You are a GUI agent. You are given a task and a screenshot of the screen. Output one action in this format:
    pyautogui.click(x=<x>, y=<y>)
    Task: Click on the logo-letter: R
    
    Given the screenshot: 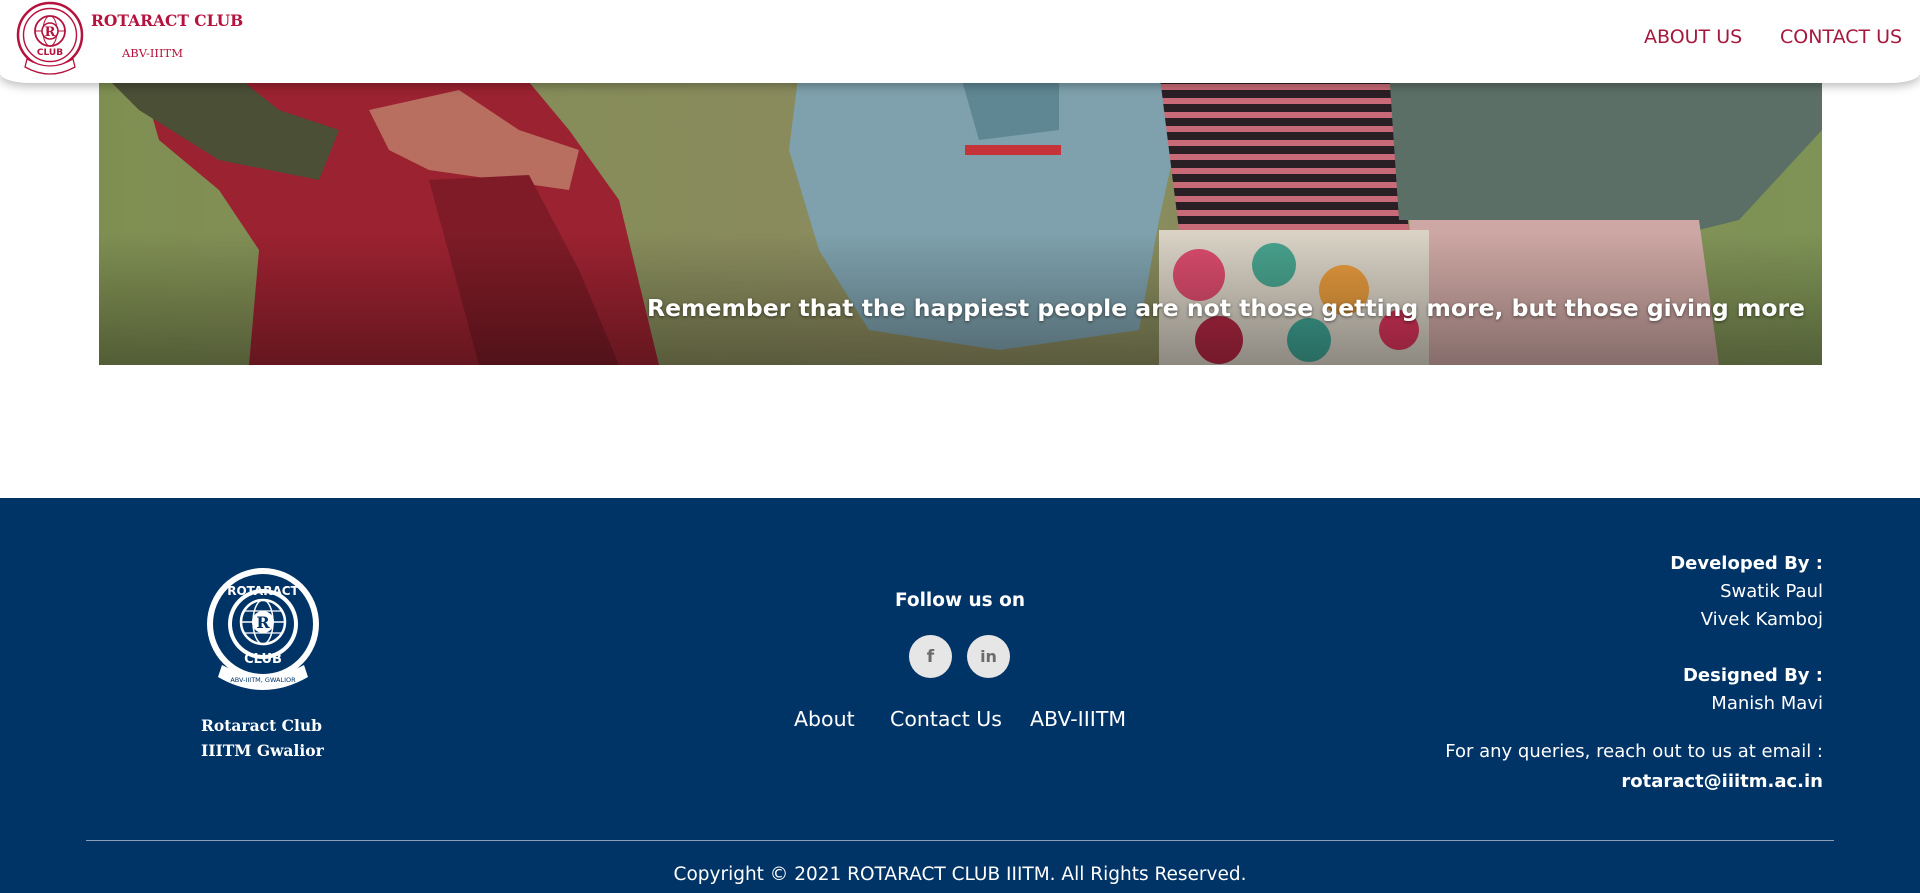 What is the action you would take?
    pyautogui.click(x=50, y=32)
    